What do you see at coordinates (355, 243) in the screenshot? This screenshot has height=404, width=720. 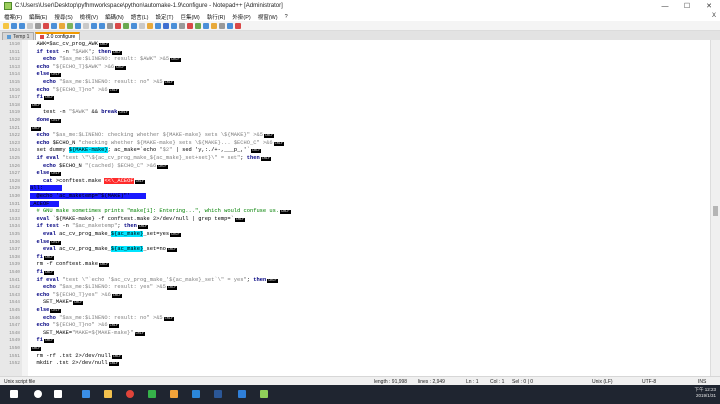 I see `code-line: 1536 else CRLF` at bounding box center [355, 243].